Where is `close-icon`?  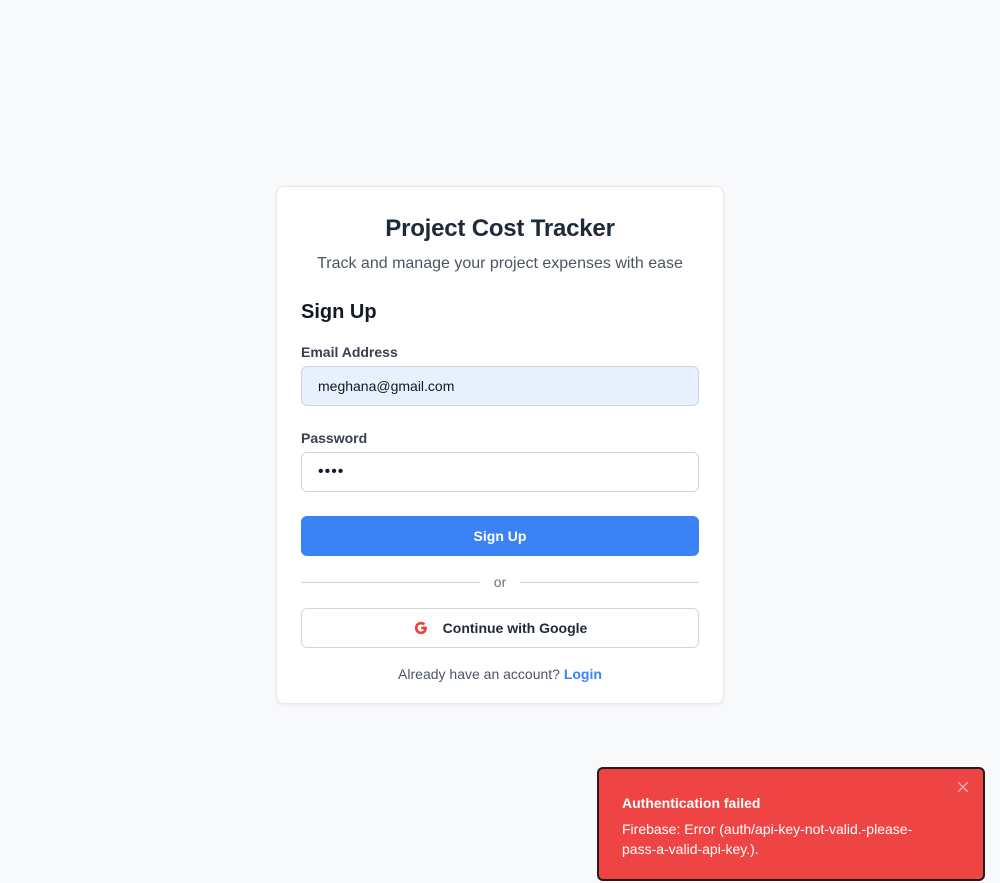
close-icon is located at coordinates (963, 787).